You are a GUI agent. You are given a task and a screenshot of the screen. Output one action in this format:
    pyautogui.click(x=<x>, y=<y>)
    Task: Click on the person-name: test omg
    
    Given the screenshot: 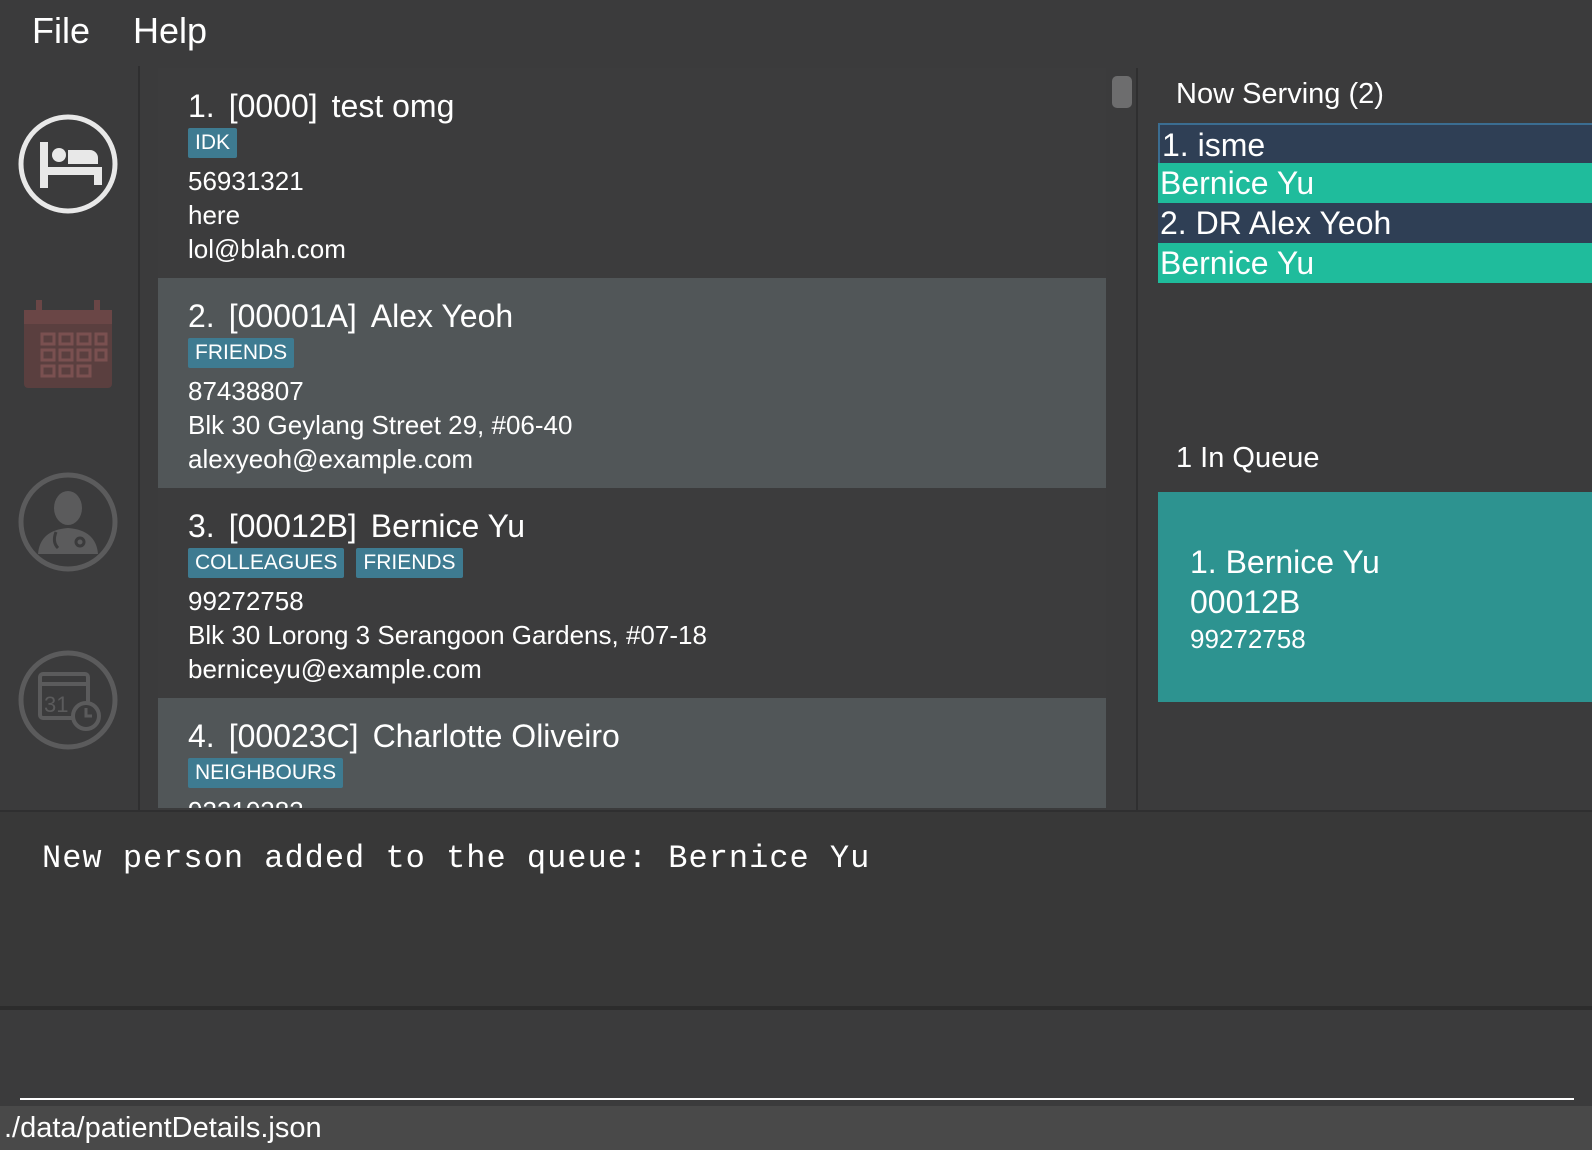 What is the action you would take?
    pyautogui.click(x=393, y=106)
    